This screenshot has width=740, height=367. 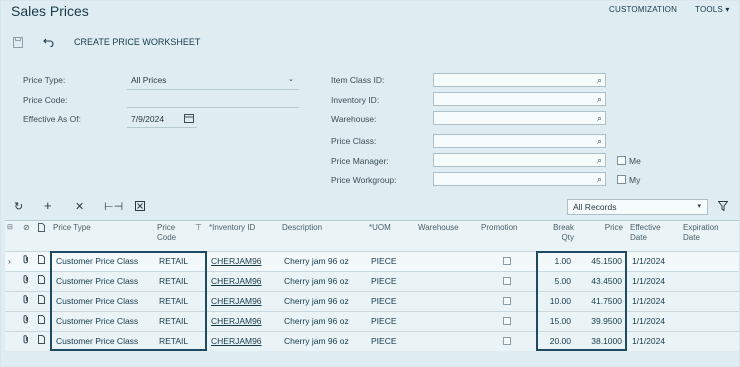 What do you see at coordinates (162, 127) in the screenshot?
I see `effective-date-underline` at bounding box center [162, 127].